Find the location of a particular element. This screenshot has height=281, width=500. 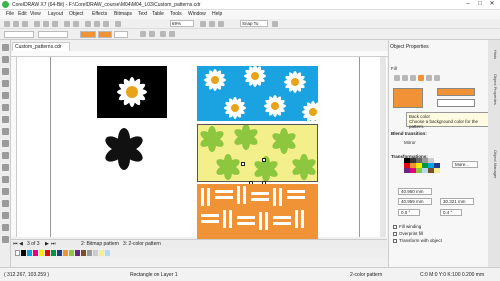

pdf-icon is located at coordinates (118, 24).